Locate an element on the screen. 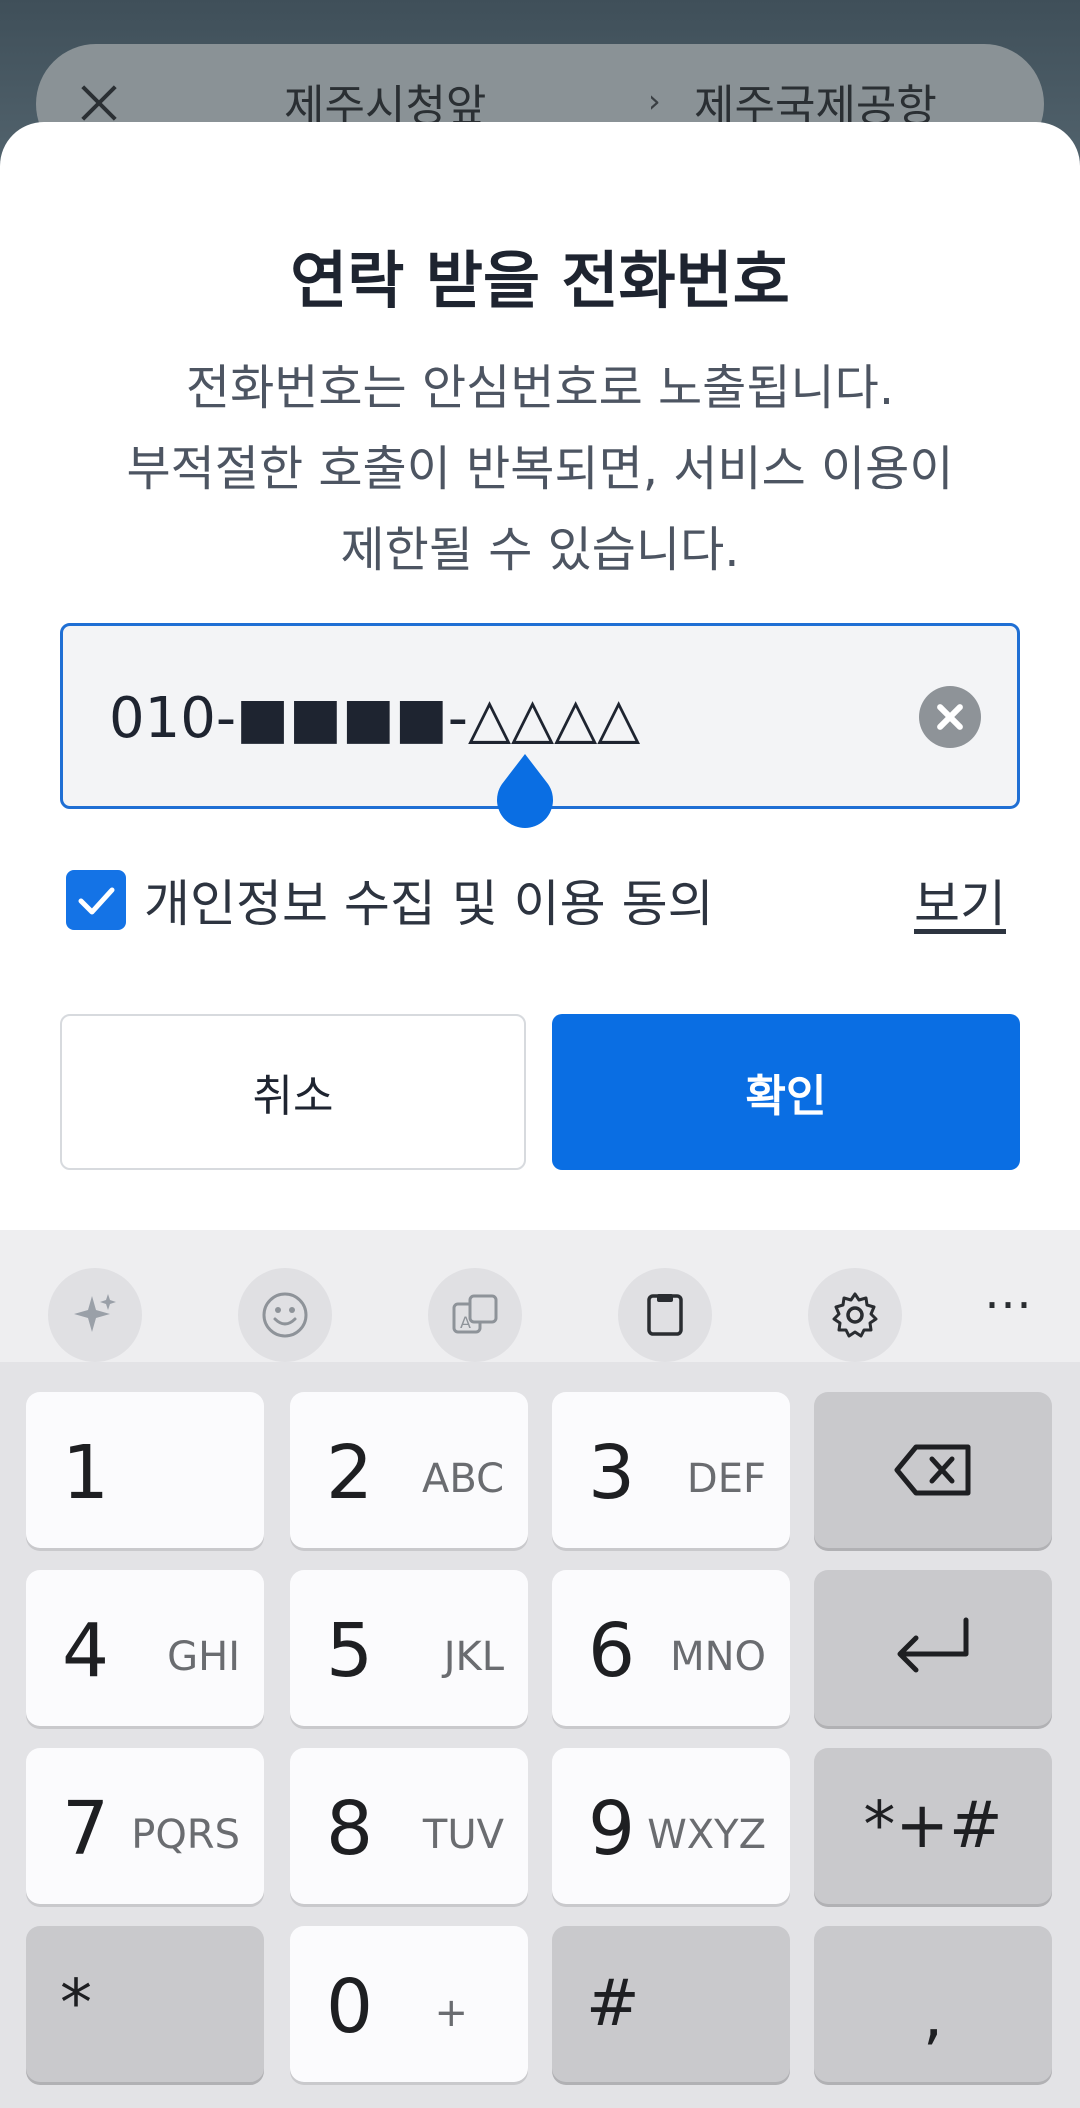 This screenshot has width=1080, height=2108. key-letters: GHI is located at coordinates (203, 1657).